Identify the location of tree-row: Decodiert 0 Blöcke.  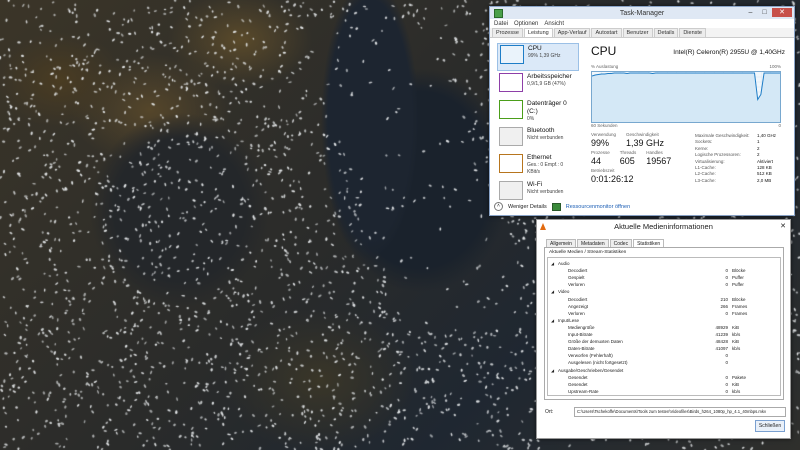
(664, 270).